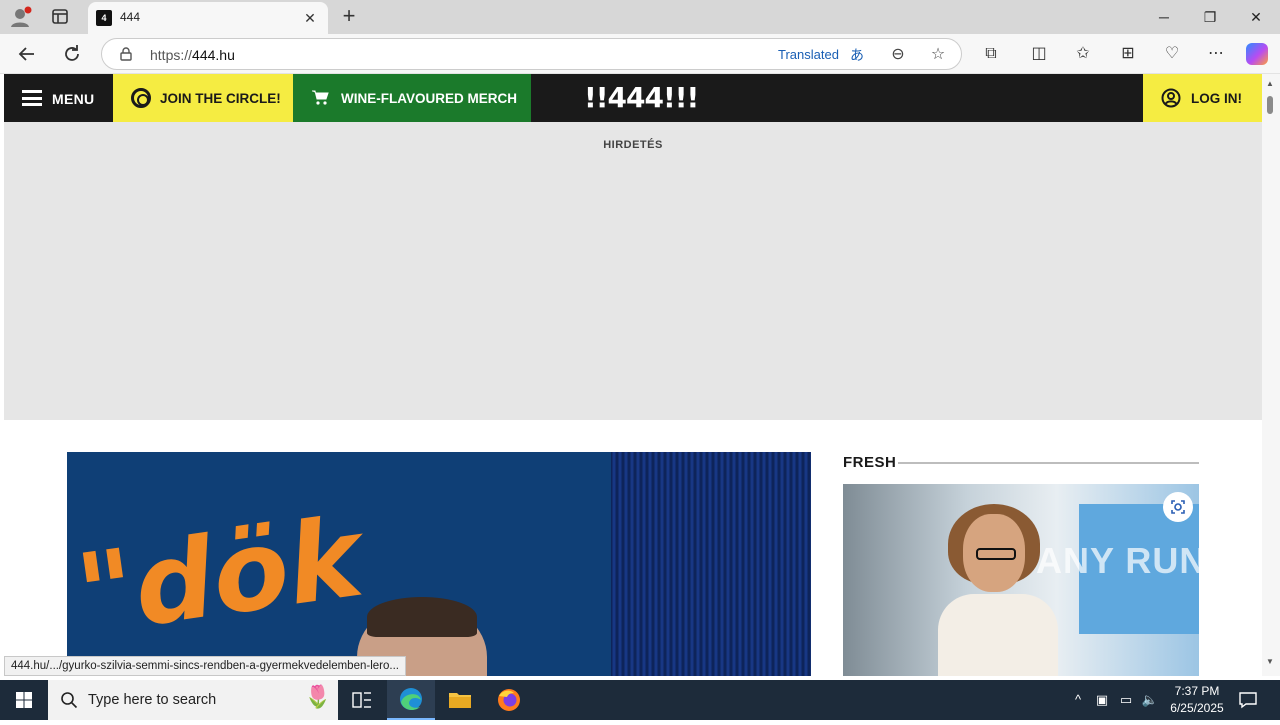 The image size is (1280, 725). I want to click on menu-button: MENU, so click(58, 98).